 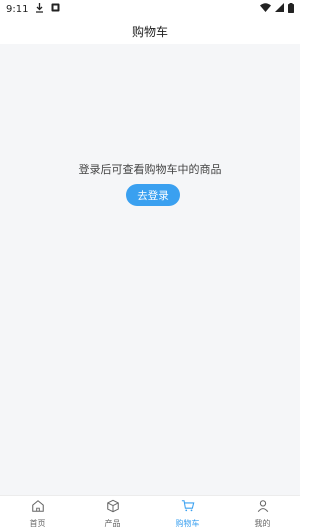 I want to click on status-bar: 9:11, so click(x=150, y=9).